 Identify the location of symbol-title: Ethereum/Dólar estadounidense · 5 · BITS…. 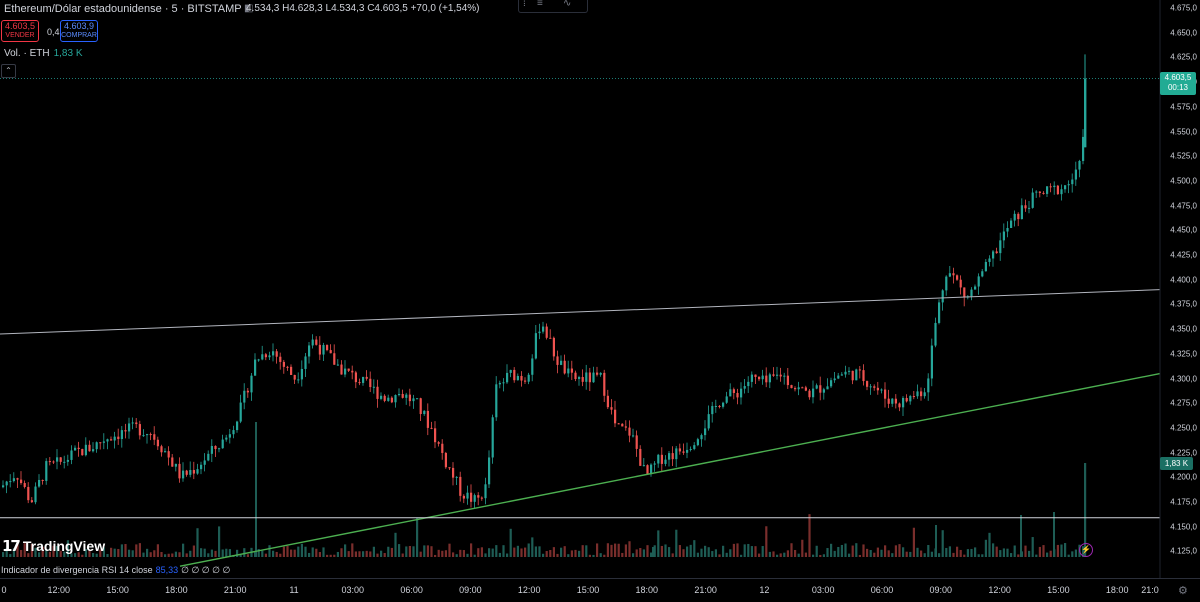
(123, 9).